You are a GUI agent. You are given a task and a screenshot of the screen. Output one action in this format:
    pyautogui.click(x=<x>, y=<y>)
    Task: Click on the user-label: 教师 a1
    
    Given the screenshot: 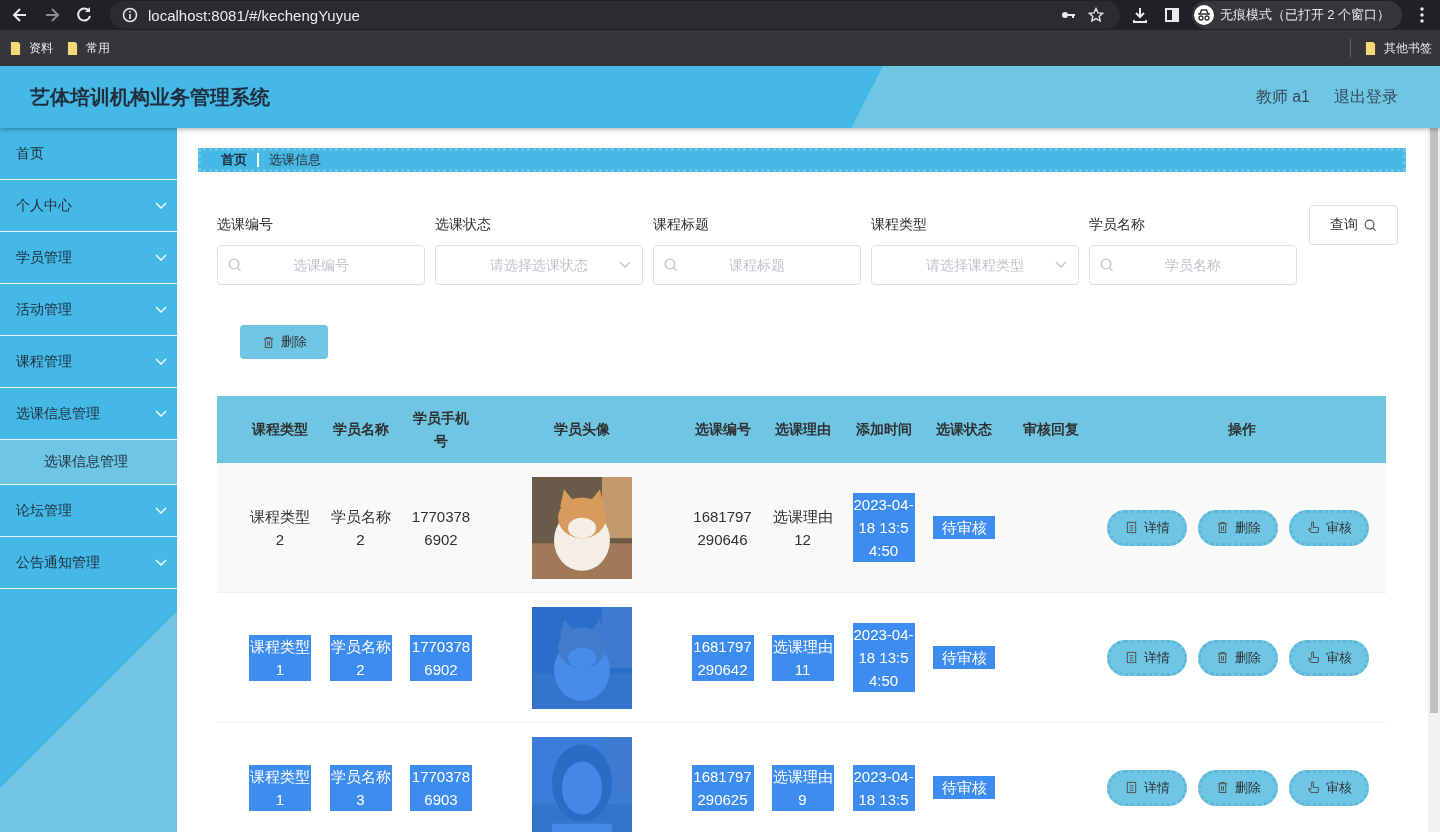 What is the action you would take?
    pyautogui.click(x=1282, y=96)
    